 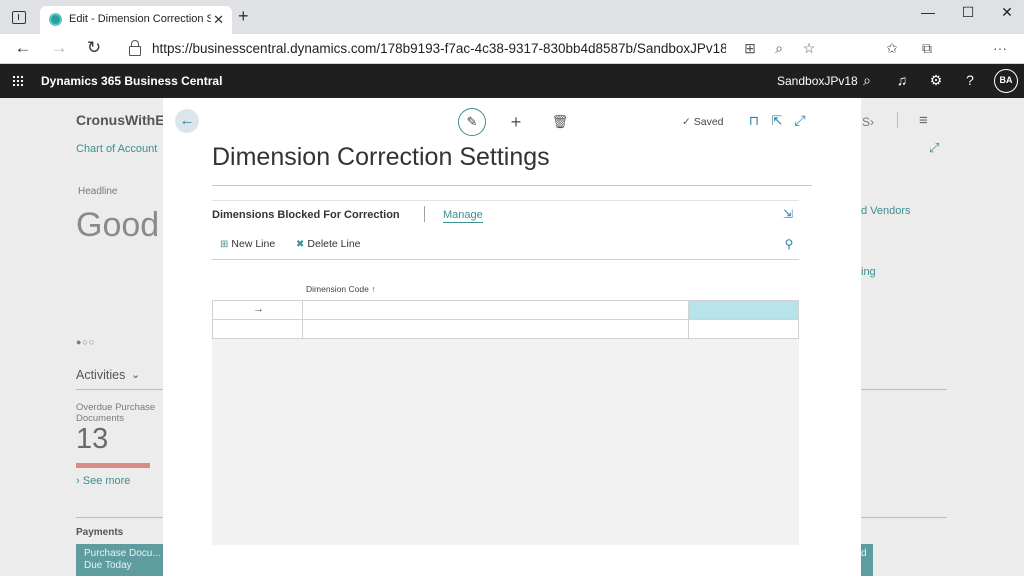 I want to click on bg-headline-label: Headline, so click(x=98, y=191).